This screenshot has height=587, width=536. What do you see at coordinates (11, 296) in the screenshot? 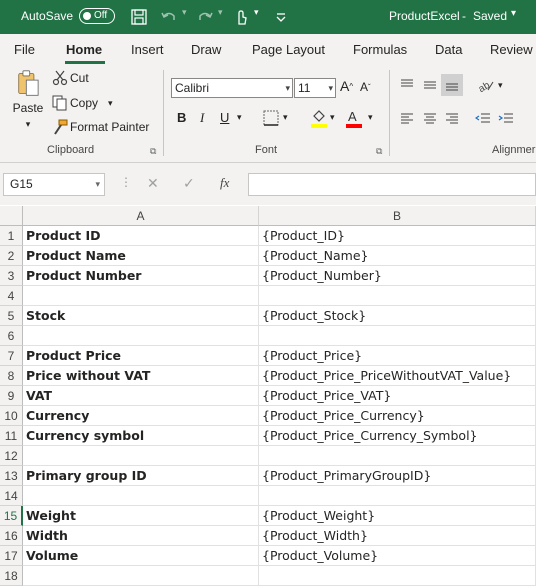
I see `row-header: 4` at bounding box center [11, 296].